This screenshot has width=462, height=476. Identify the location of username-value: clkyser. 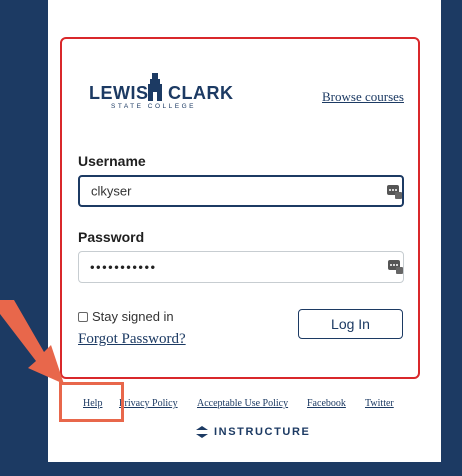
(111, 191).